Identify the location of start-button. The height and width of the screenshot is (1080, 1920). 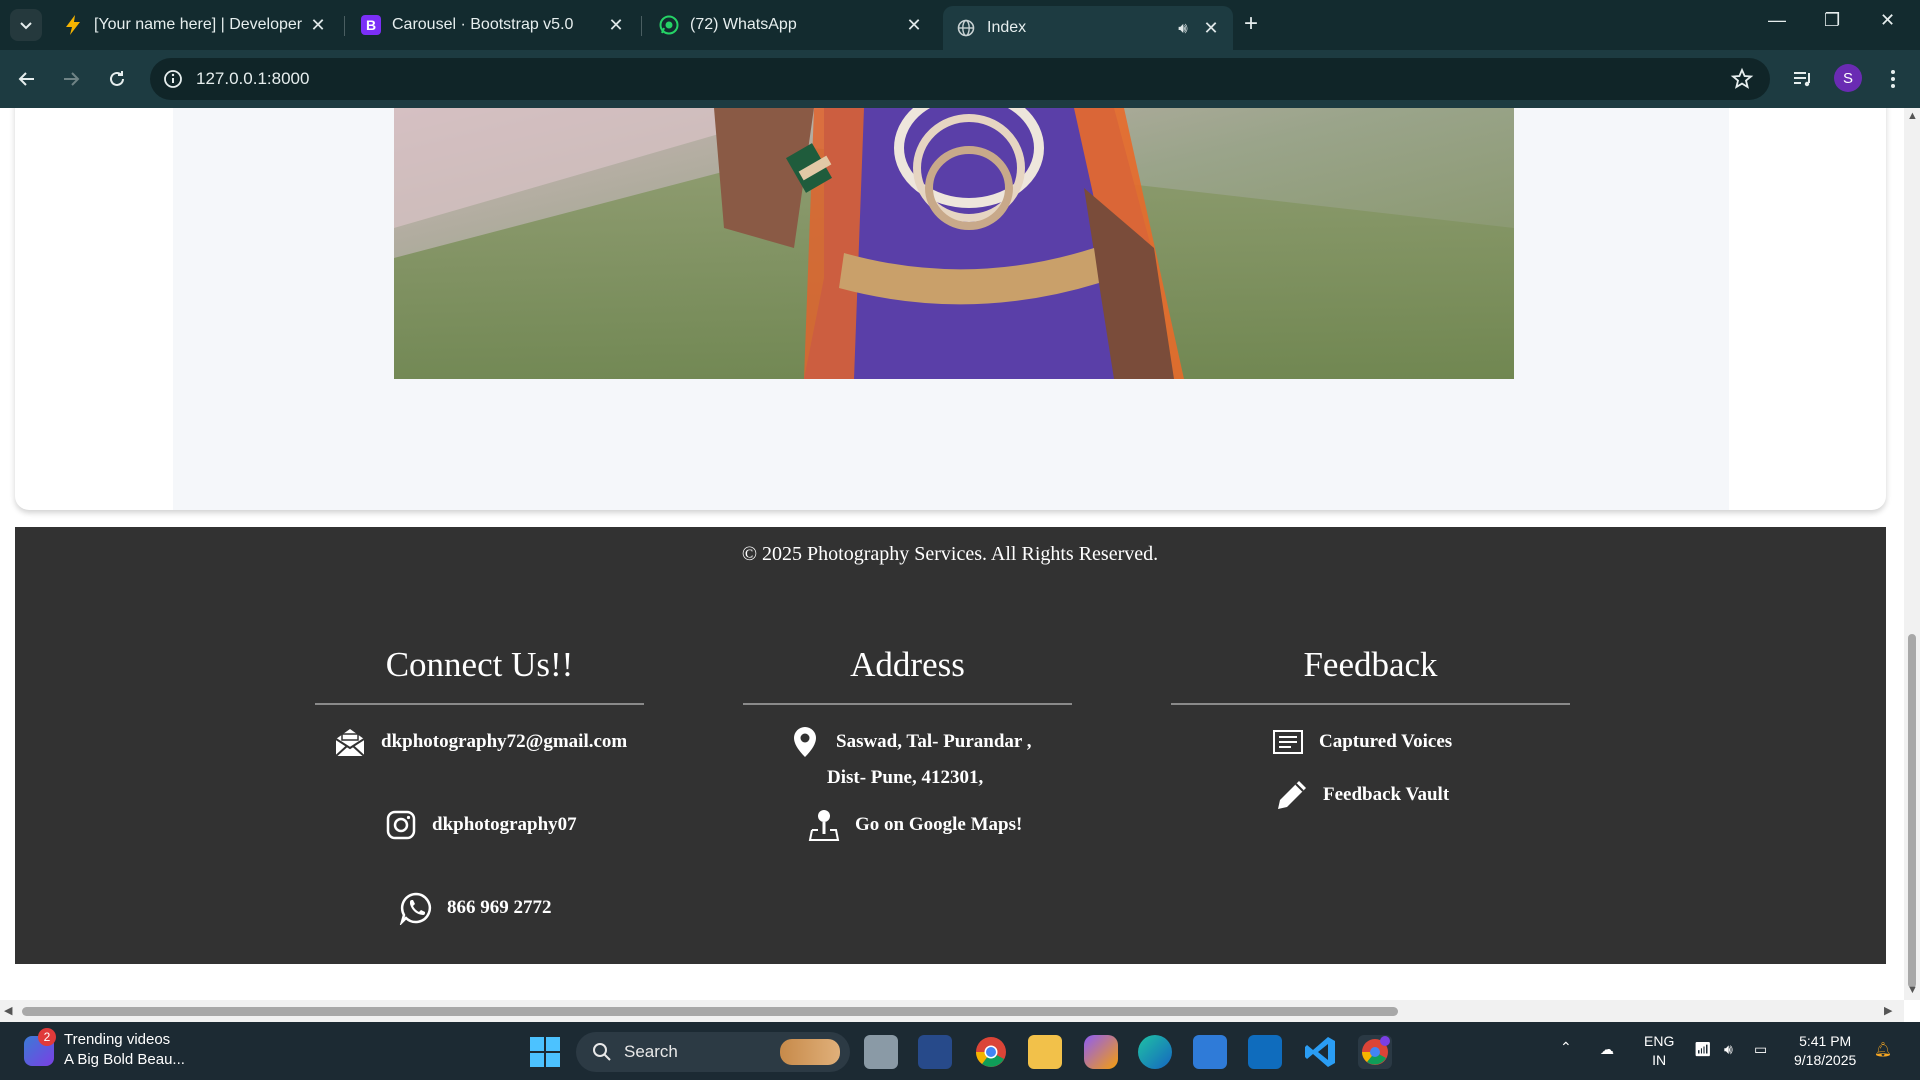
(545, 1052).